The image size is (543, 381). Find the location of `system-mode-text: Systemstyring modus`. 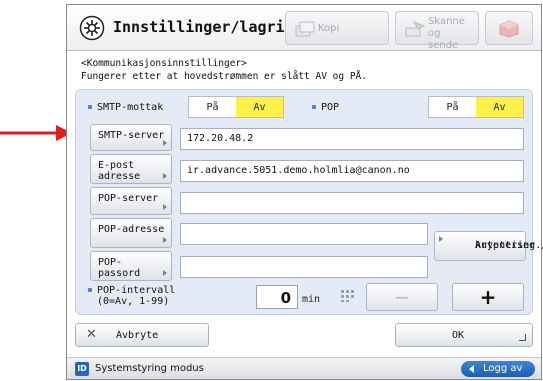

system-mode-text: Systemstyring modus is located at coordinates (149, 368).